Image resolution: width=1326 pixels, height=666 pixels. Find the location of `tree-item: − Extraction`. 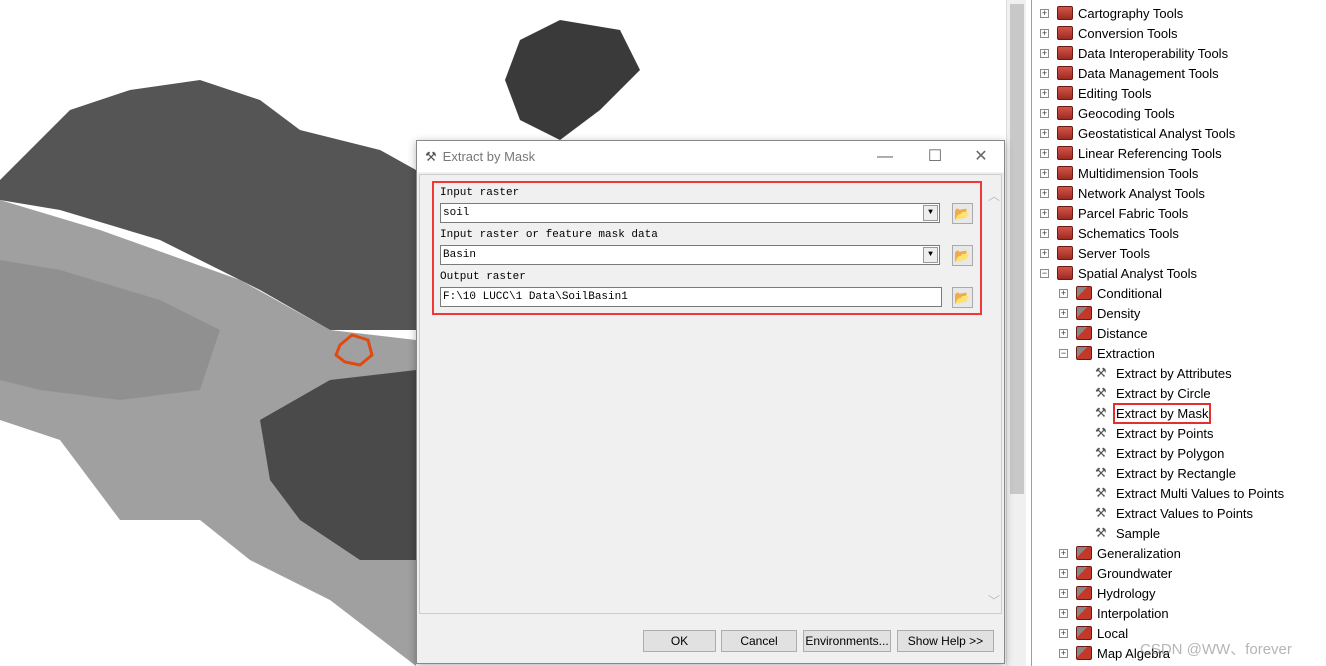

tree-item: − Extraction is located at coordinates (1107, 353).